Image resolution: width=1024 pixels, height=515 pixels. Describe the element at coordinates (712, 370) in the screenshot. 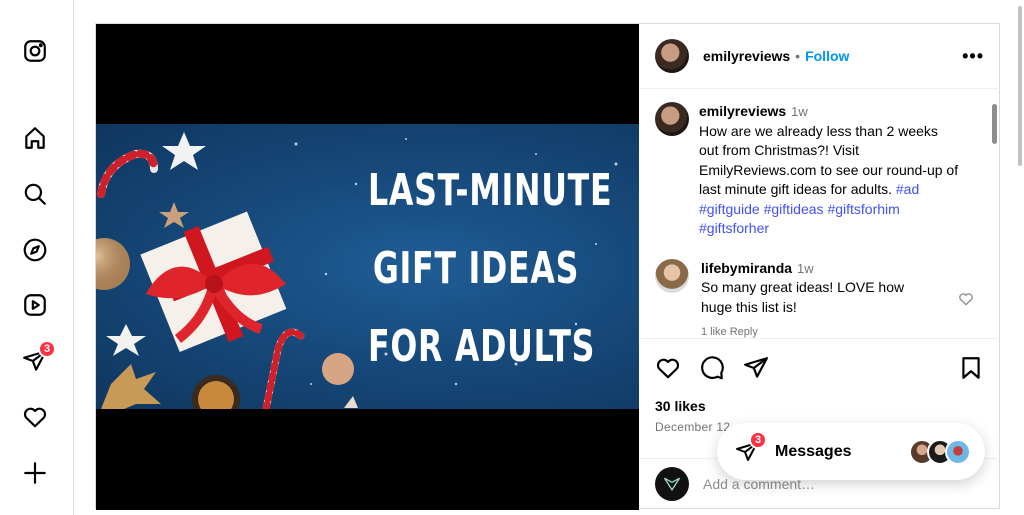

I see `comment-icon` at that location.